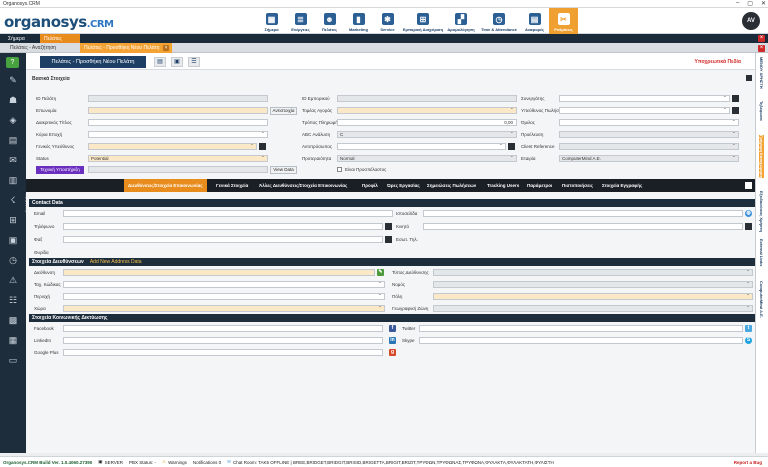 The width and height of the screenshot is (768, 467). Describe the element at coordinates (224, 284) in the screenshot. I see `zip-select` at that location.